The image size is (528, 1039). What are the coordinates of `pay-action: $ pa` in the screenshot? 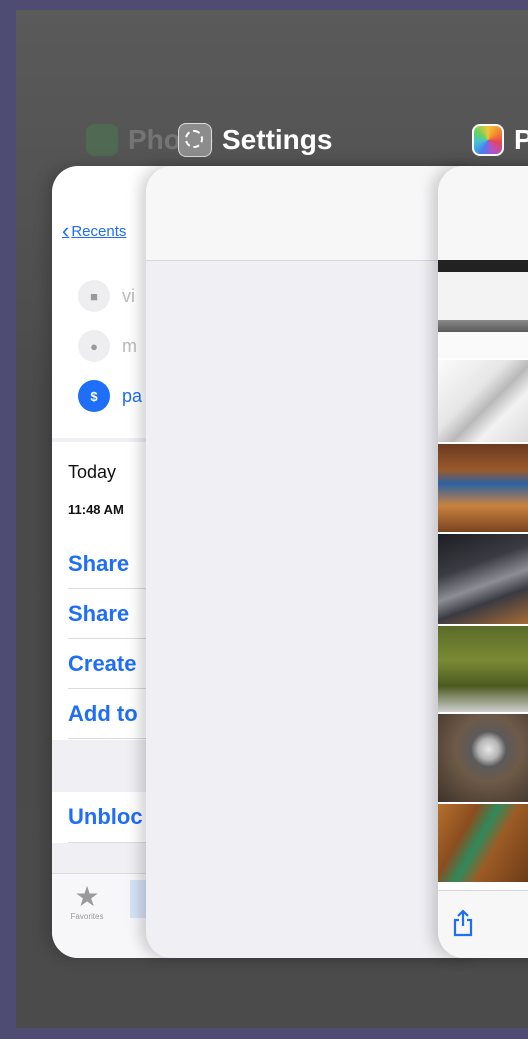 It's located at (110, 396).